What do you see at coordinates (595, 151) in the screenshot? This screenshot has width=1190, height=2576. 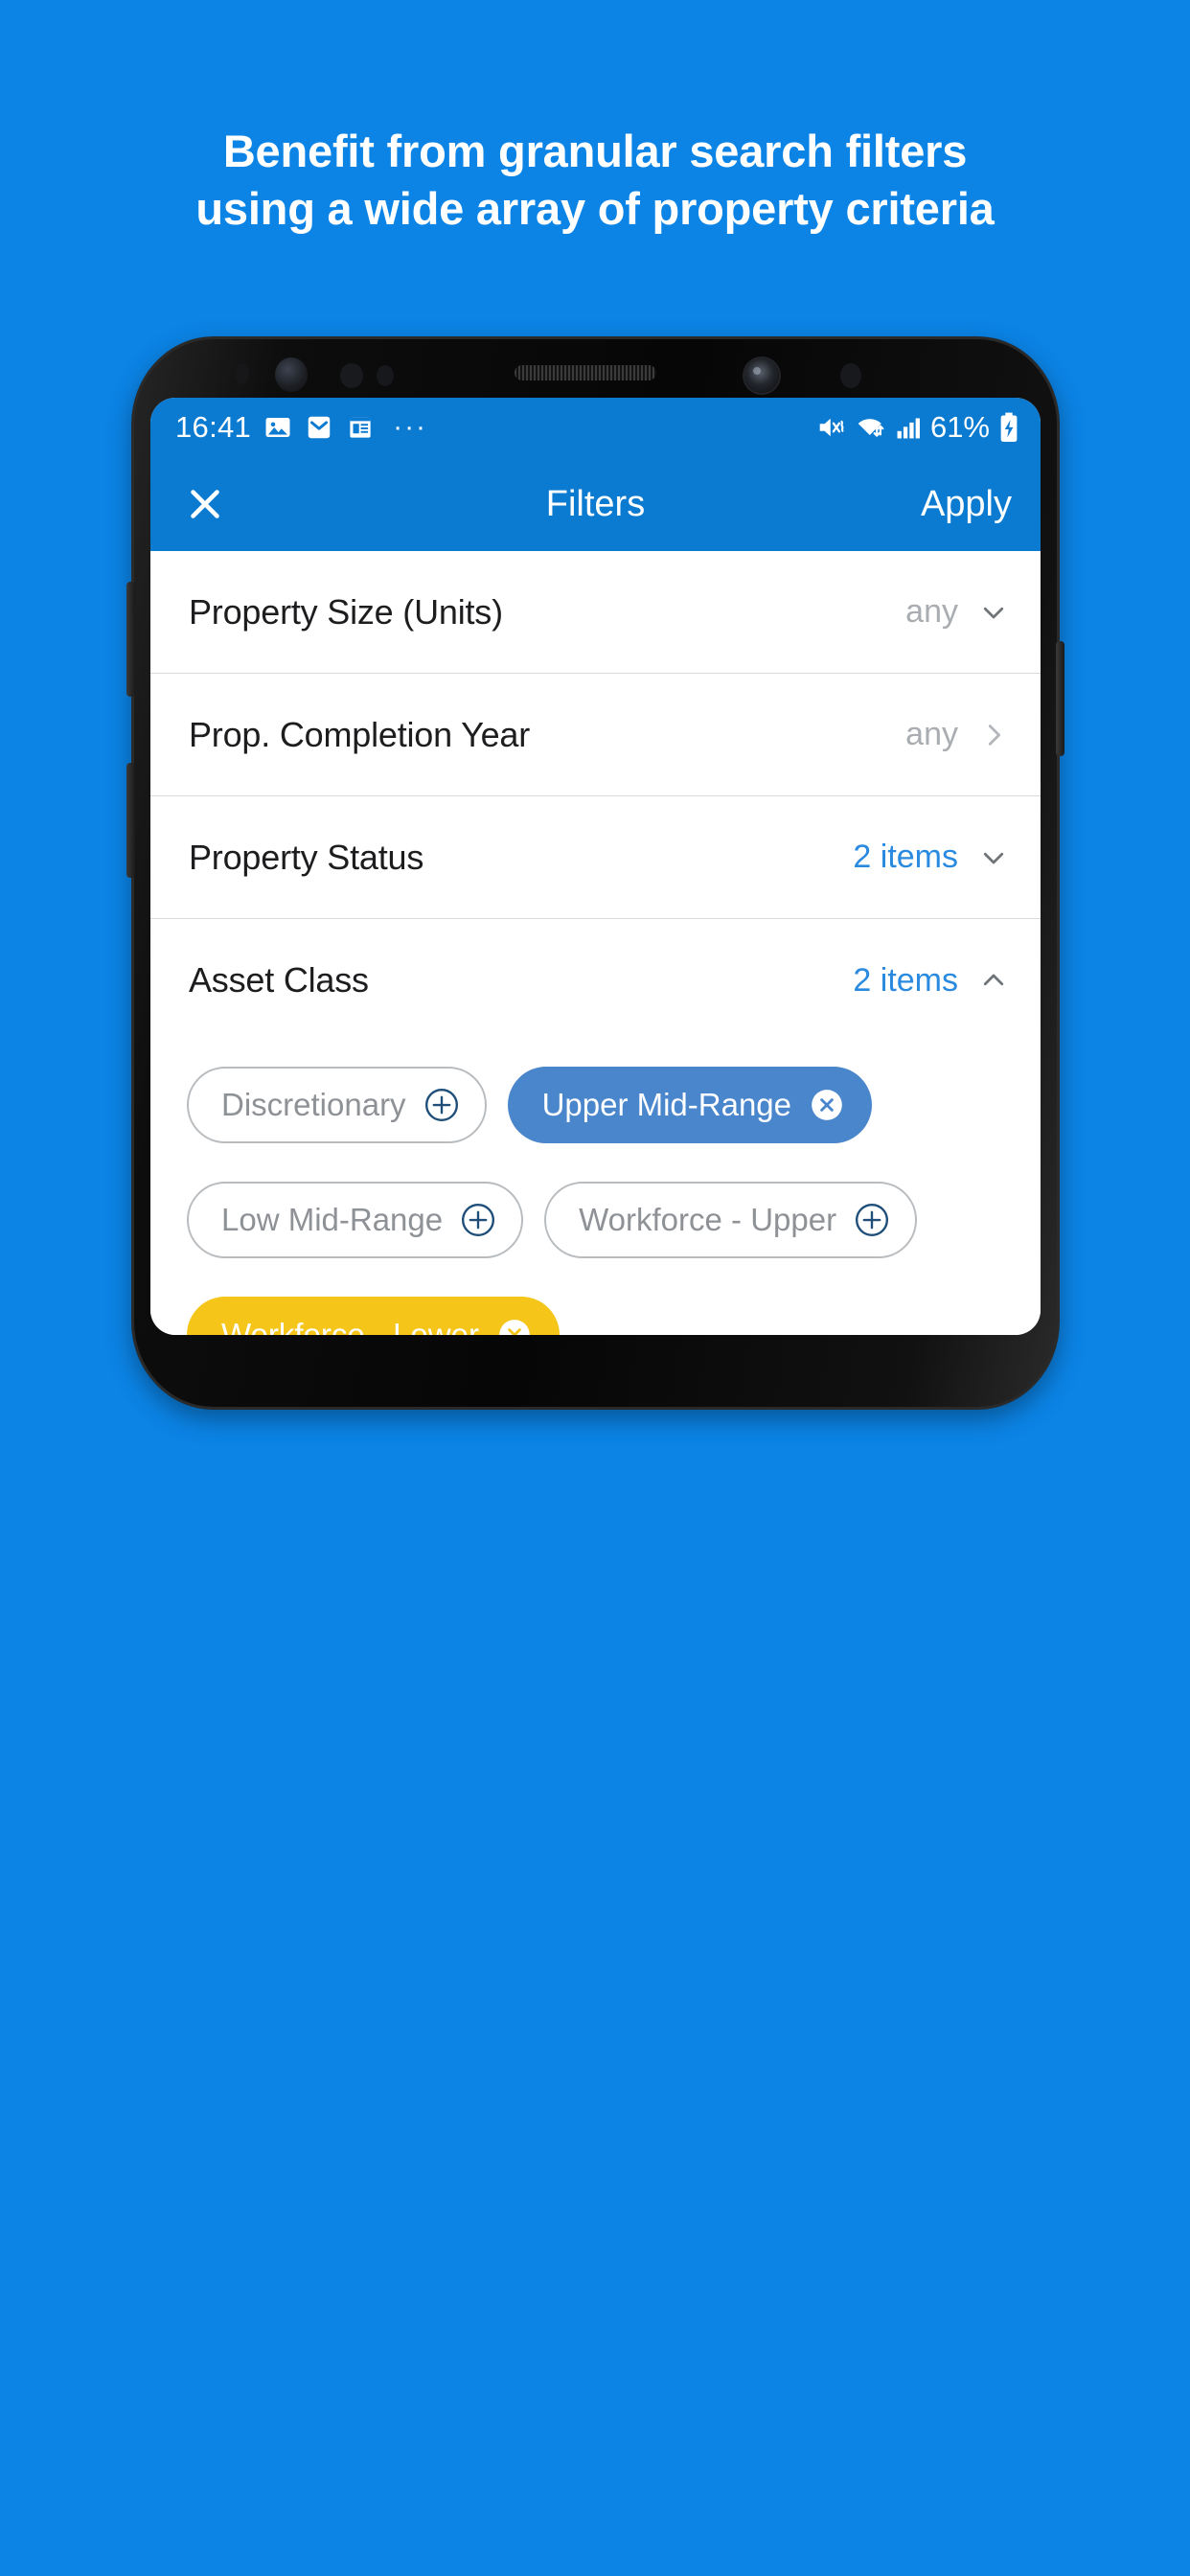 I see `promo-headline-line-1: Benefit from granular search filters` at bounding box center [595, 151].